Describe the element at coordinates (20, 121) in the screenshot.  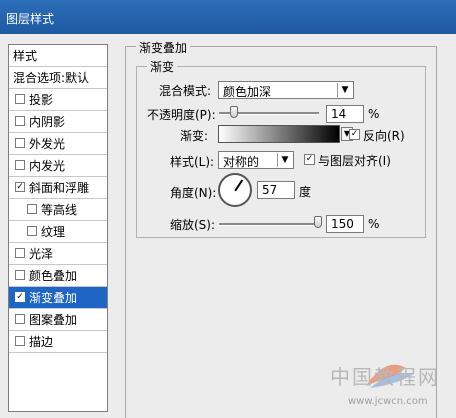
I see `inner-shadow-checkbox` at that location.